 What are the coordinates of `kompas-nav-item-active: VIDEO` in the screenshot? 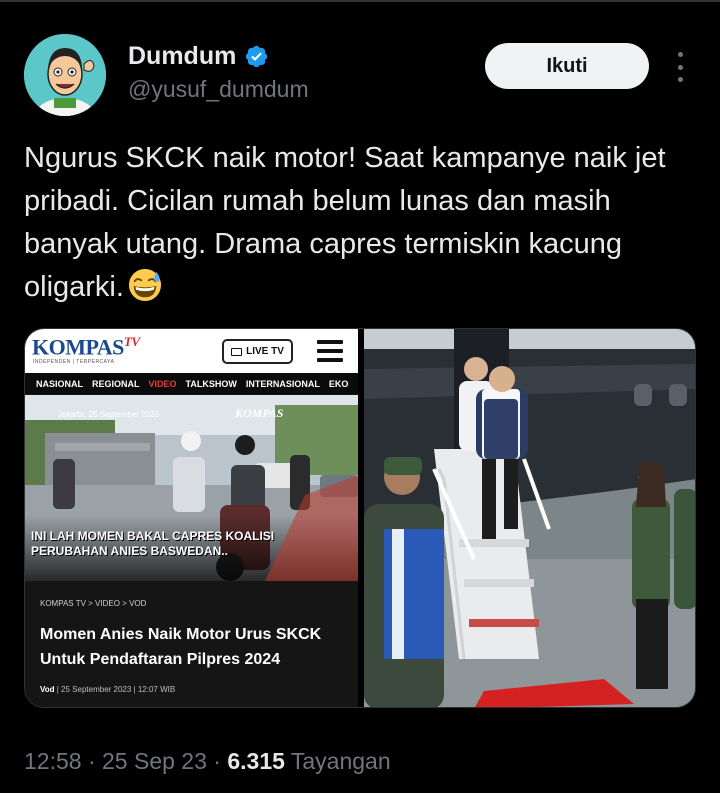 It's located at (162, 383).